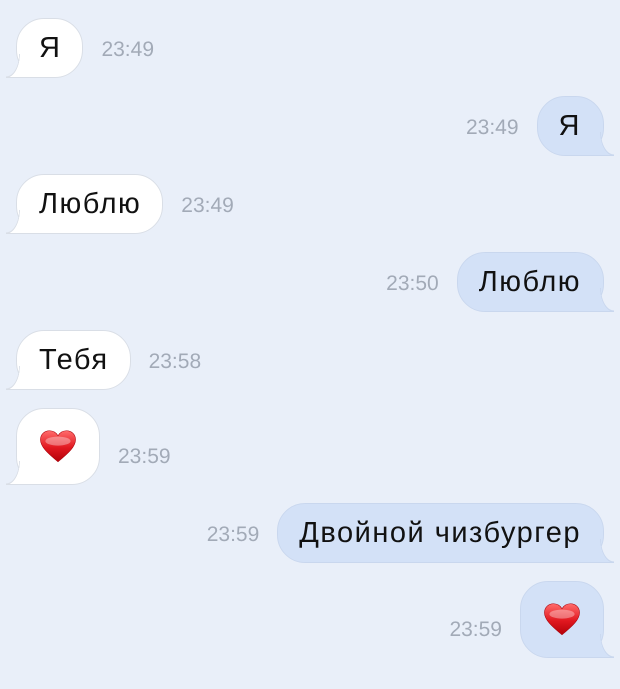 Image resolution: width=620 pixels, height=689 pixels. Describe the element at coordinates (175, 362) in the screenshot. I see `message-time: 23:58` at that location.